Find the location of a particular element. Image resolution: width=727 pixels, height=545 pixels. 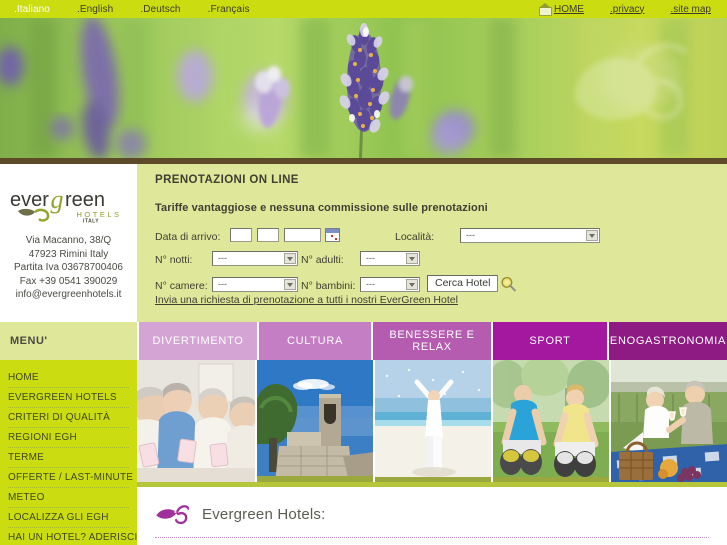

sidebar-item-criteri-di-qualita: CRITERI DI QUALITÀ is located at coordinates (68, 418).